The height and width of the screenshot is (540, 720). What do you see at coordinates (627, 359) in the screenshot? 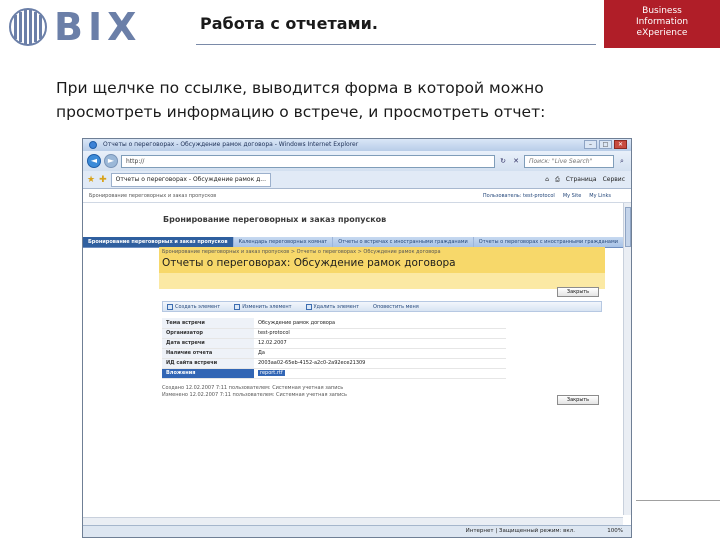
I see `vertical-scrollbar` at bounding box center [627, 359].